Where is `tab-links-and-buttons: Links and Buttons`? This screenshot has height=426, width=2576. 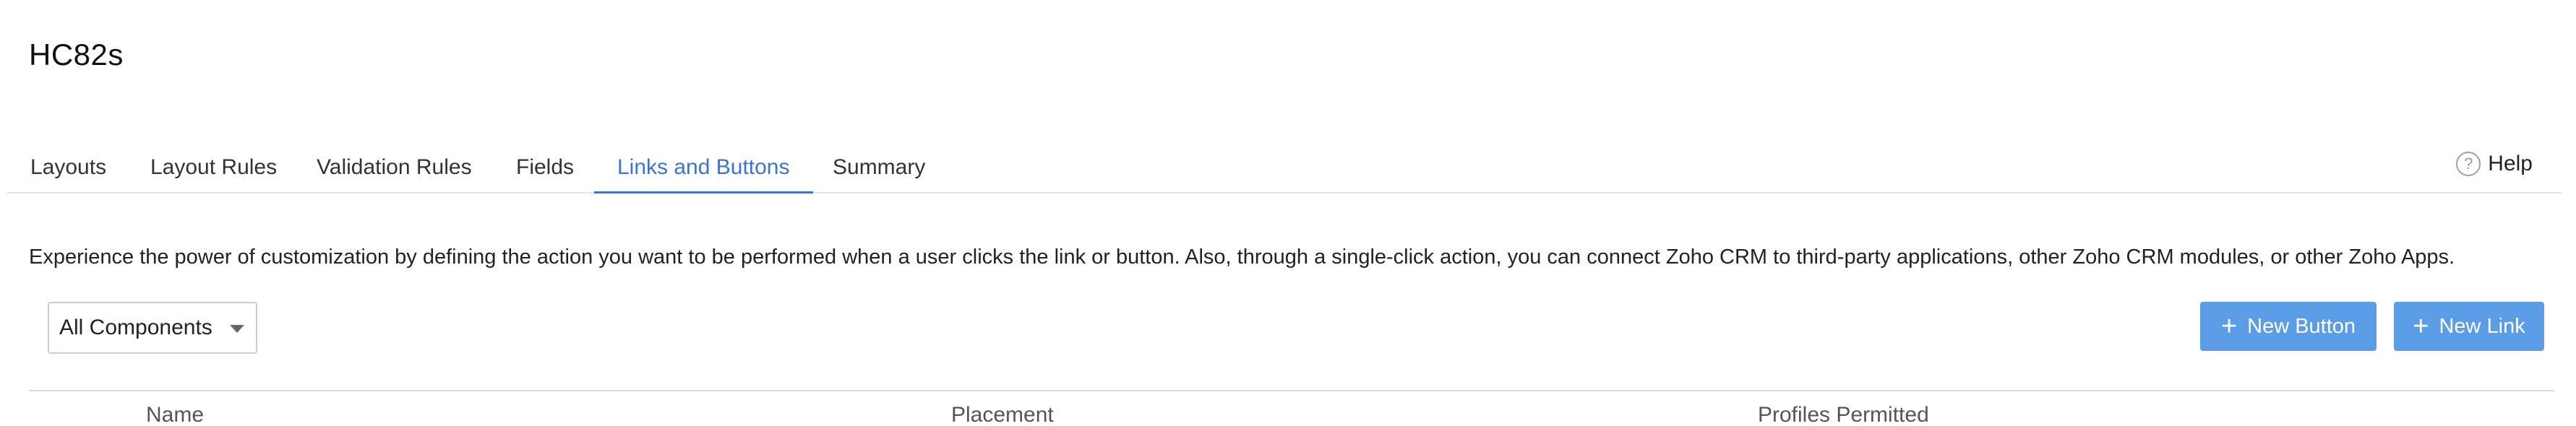 tab-links-and-buttons: Links and Buttons is located at coordinates (704, 169).